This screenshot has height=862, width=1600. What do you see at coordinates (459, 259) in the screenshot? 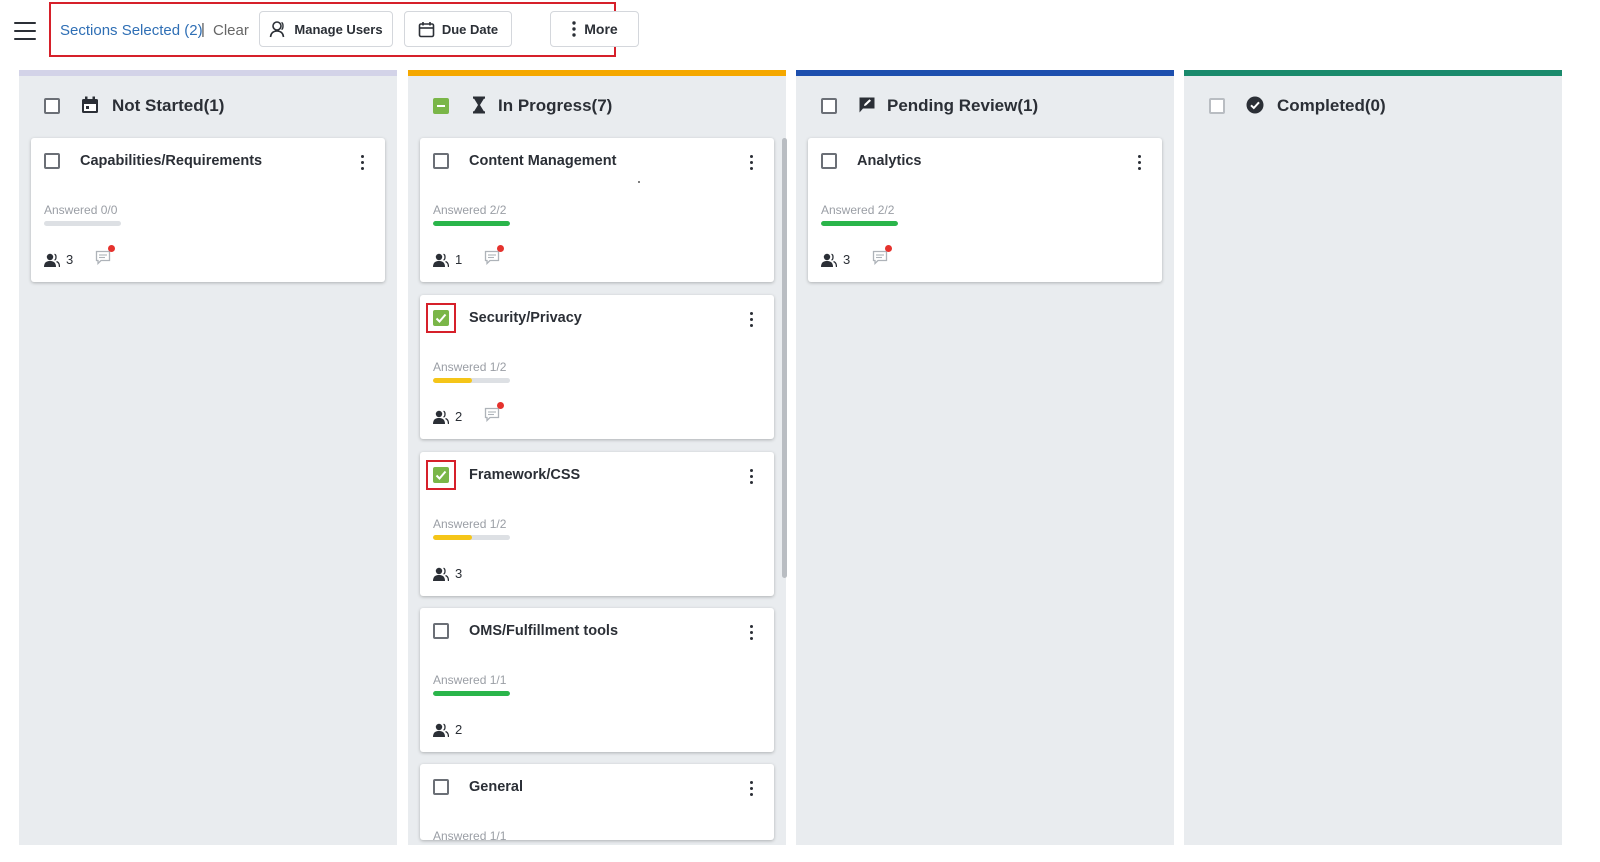
I see `users-count: 1` at bounding box center [459, 259].